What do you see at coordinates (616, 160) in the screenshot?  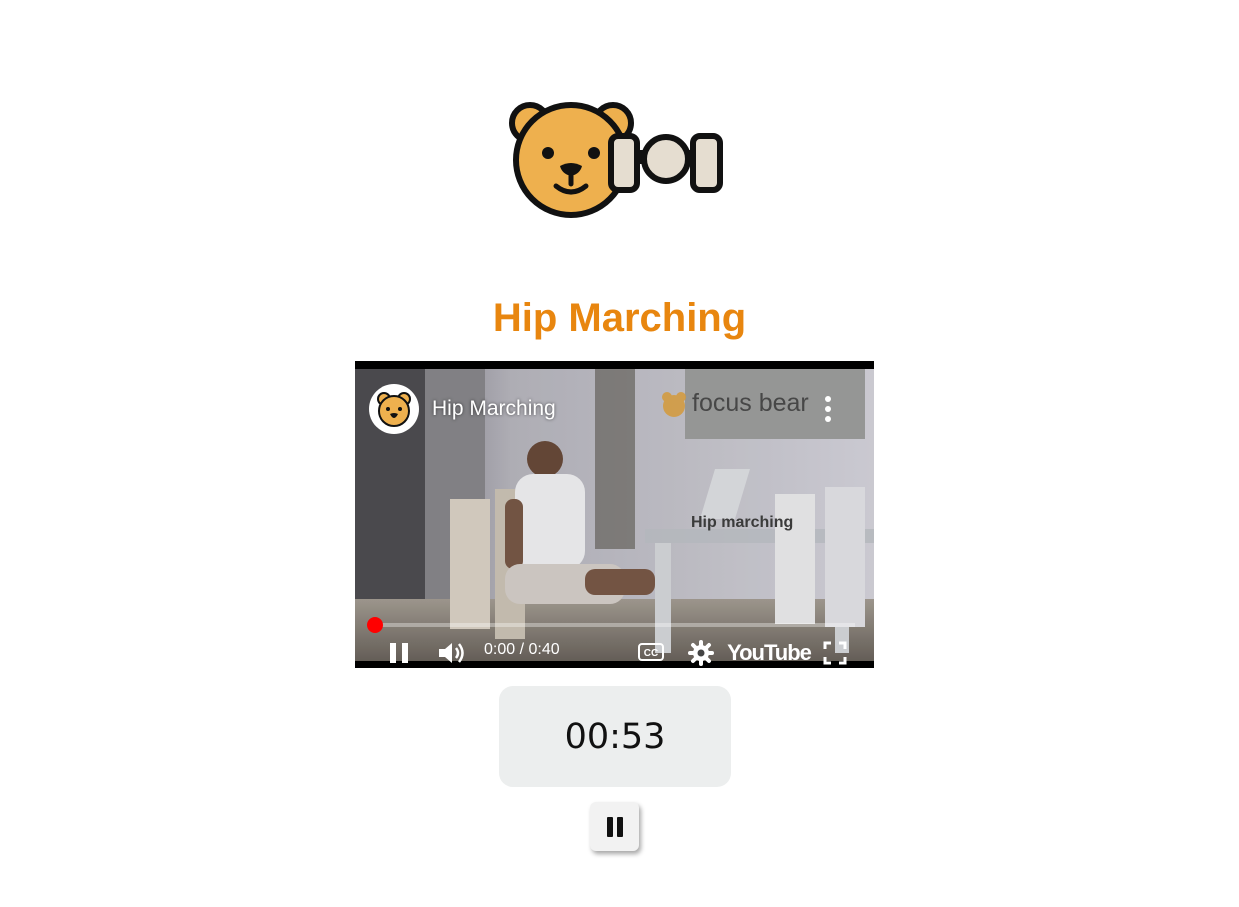 I see `focus-bear-logo` at bounding box center [616, 160].